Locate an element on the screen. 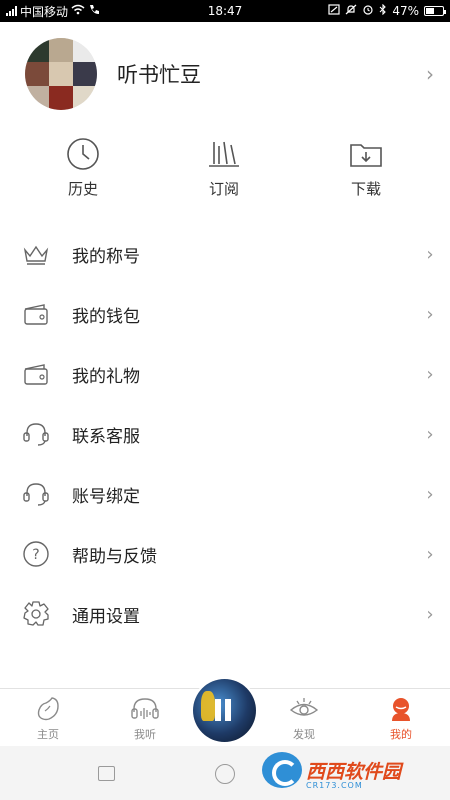 The image size is (450, 800). hd-call-icon is located at coordinates (95, 11).